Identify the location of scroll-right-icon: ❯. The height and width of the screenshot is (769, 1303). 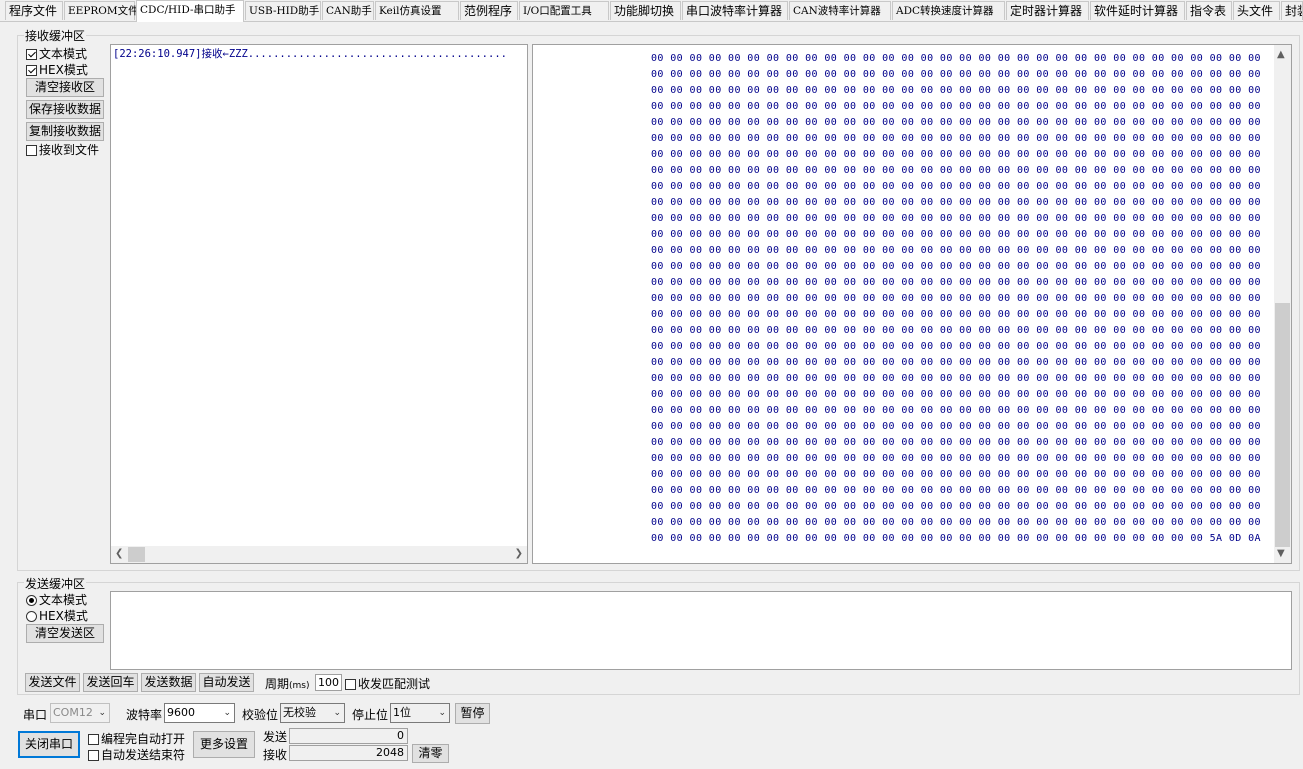
(519, 554).